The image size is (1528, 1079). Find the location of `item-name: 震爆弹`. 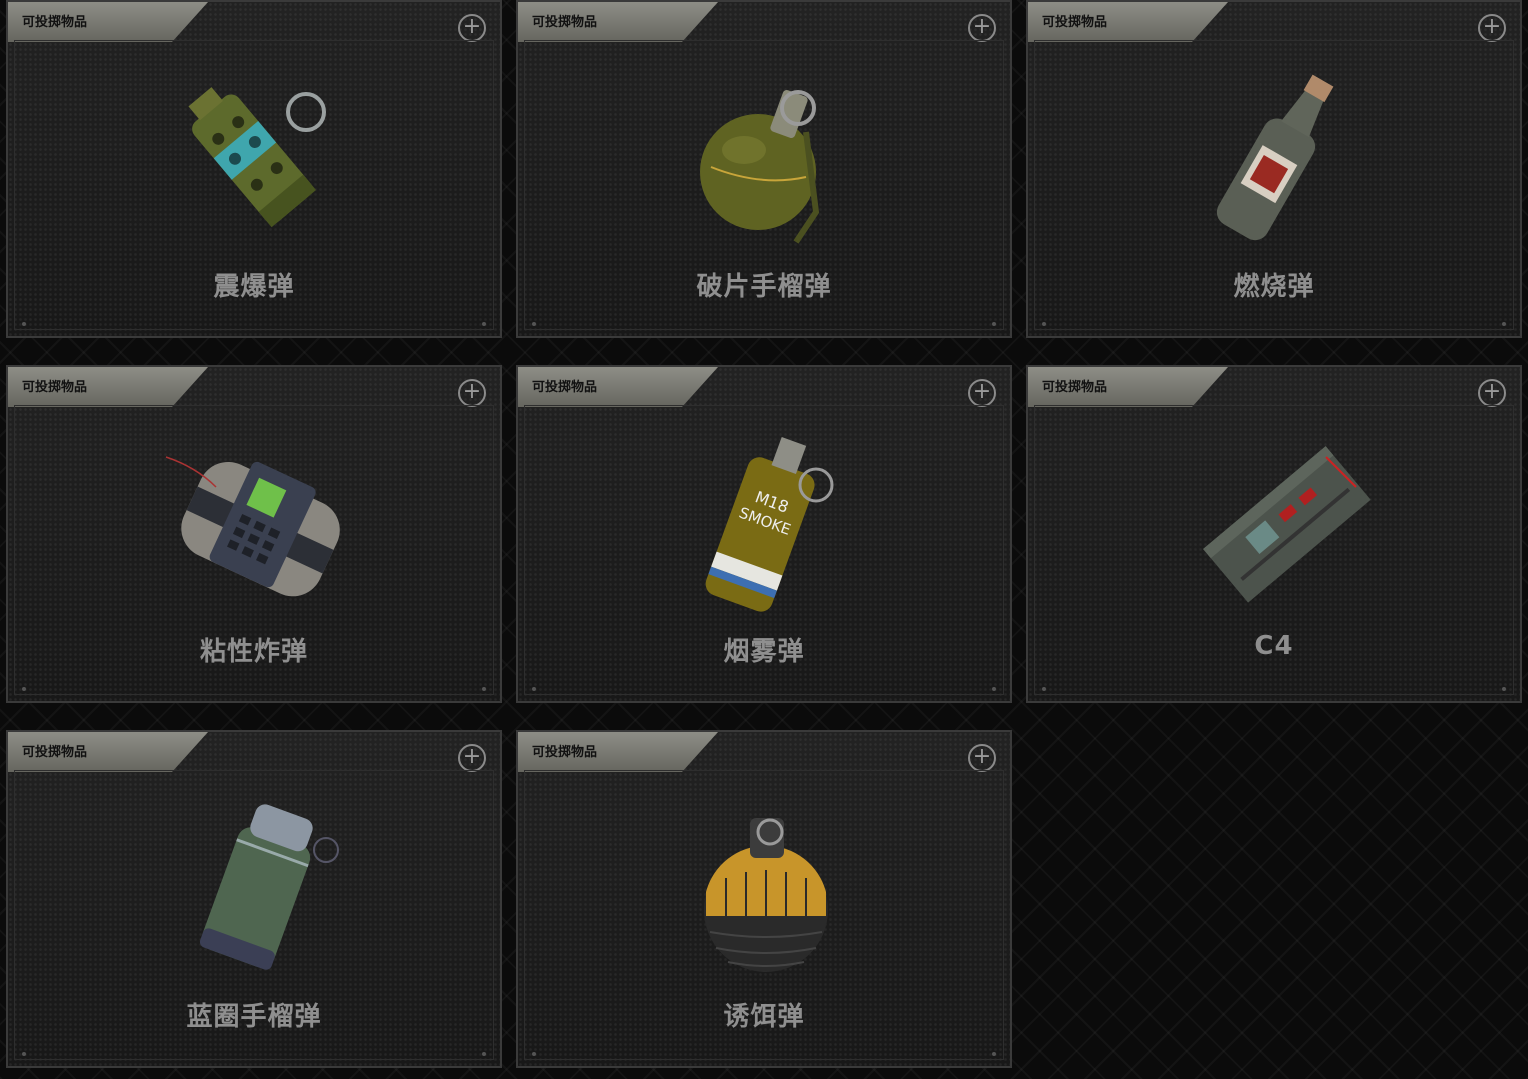

item-name: 震爆弹 is located at coordinates (254, 287).